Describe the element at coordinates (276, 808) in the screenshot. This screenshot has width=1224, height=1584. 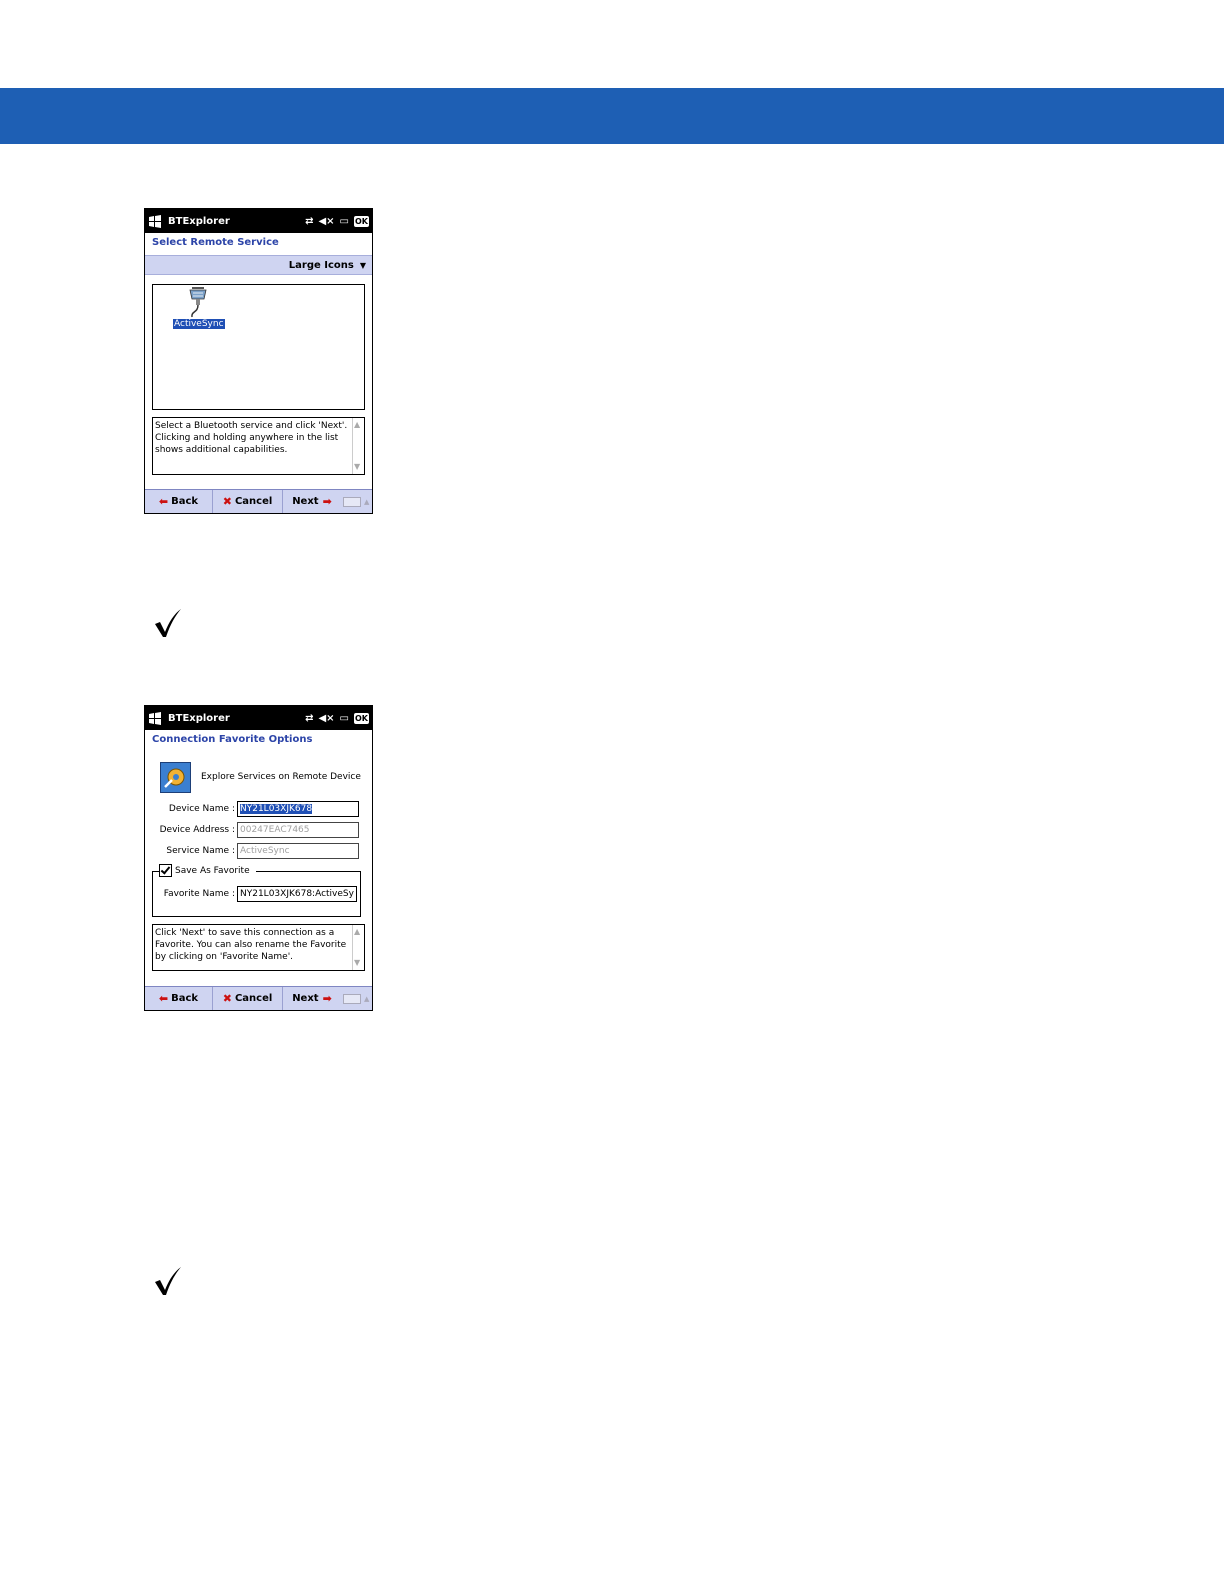
I see `device-name-value: NY21L03XJK678` at that location.